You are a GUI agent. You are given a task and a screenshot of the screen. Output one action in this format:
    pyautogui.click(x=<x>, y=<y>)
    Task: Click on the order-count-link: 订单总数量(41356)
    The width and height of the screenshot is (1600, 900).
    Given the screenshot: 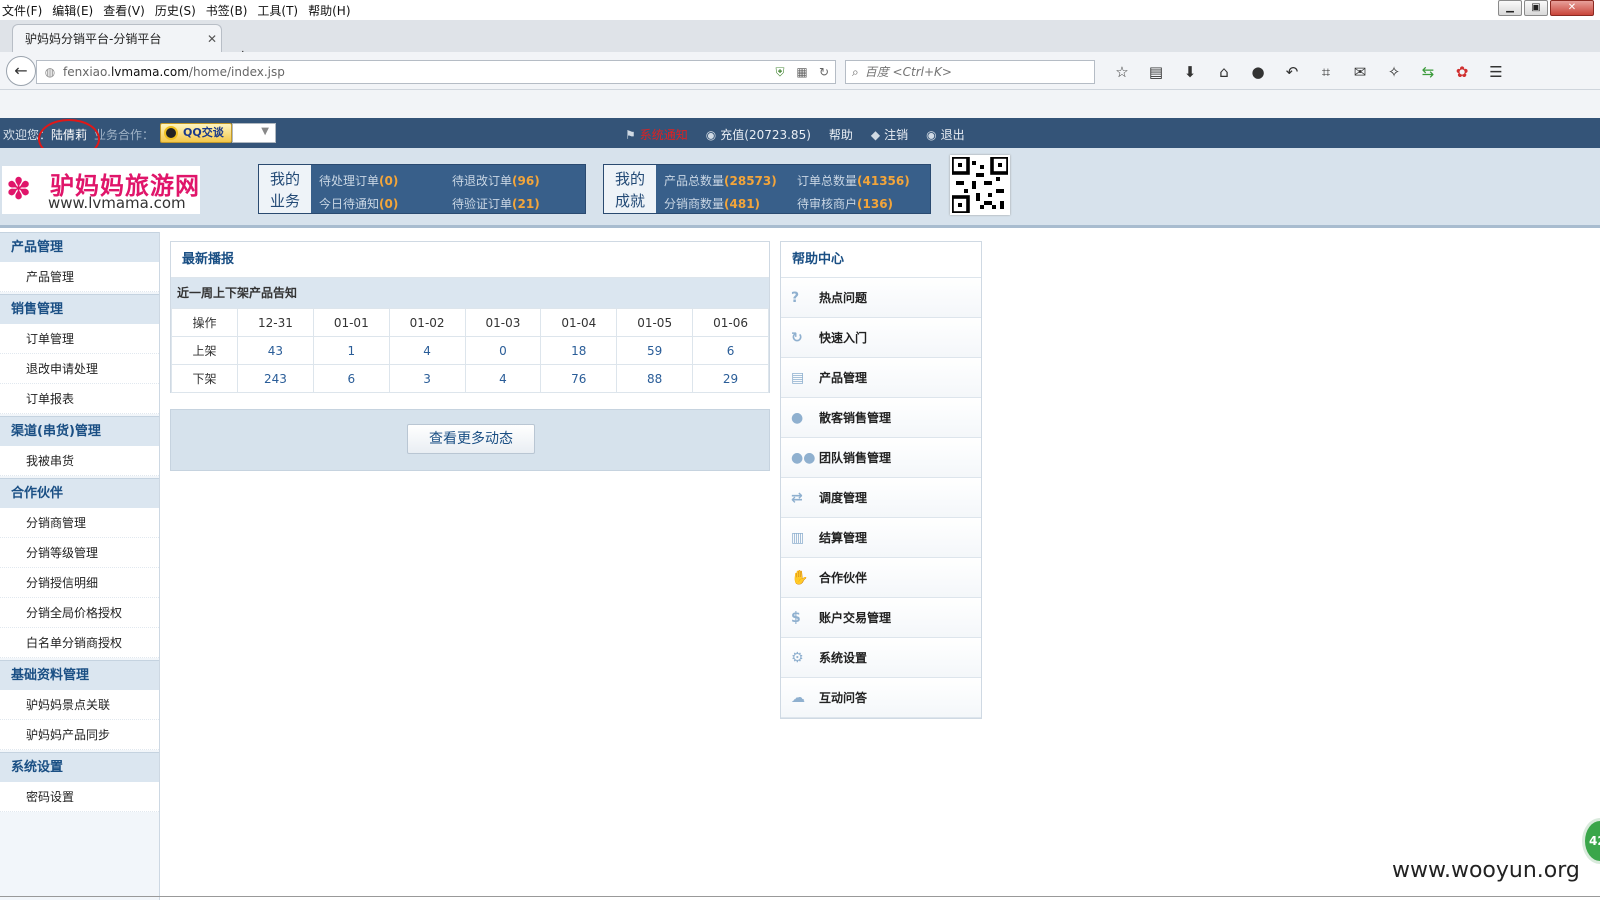 What is the action you would take?
    pyautogui.click(x=853, y=180)
    